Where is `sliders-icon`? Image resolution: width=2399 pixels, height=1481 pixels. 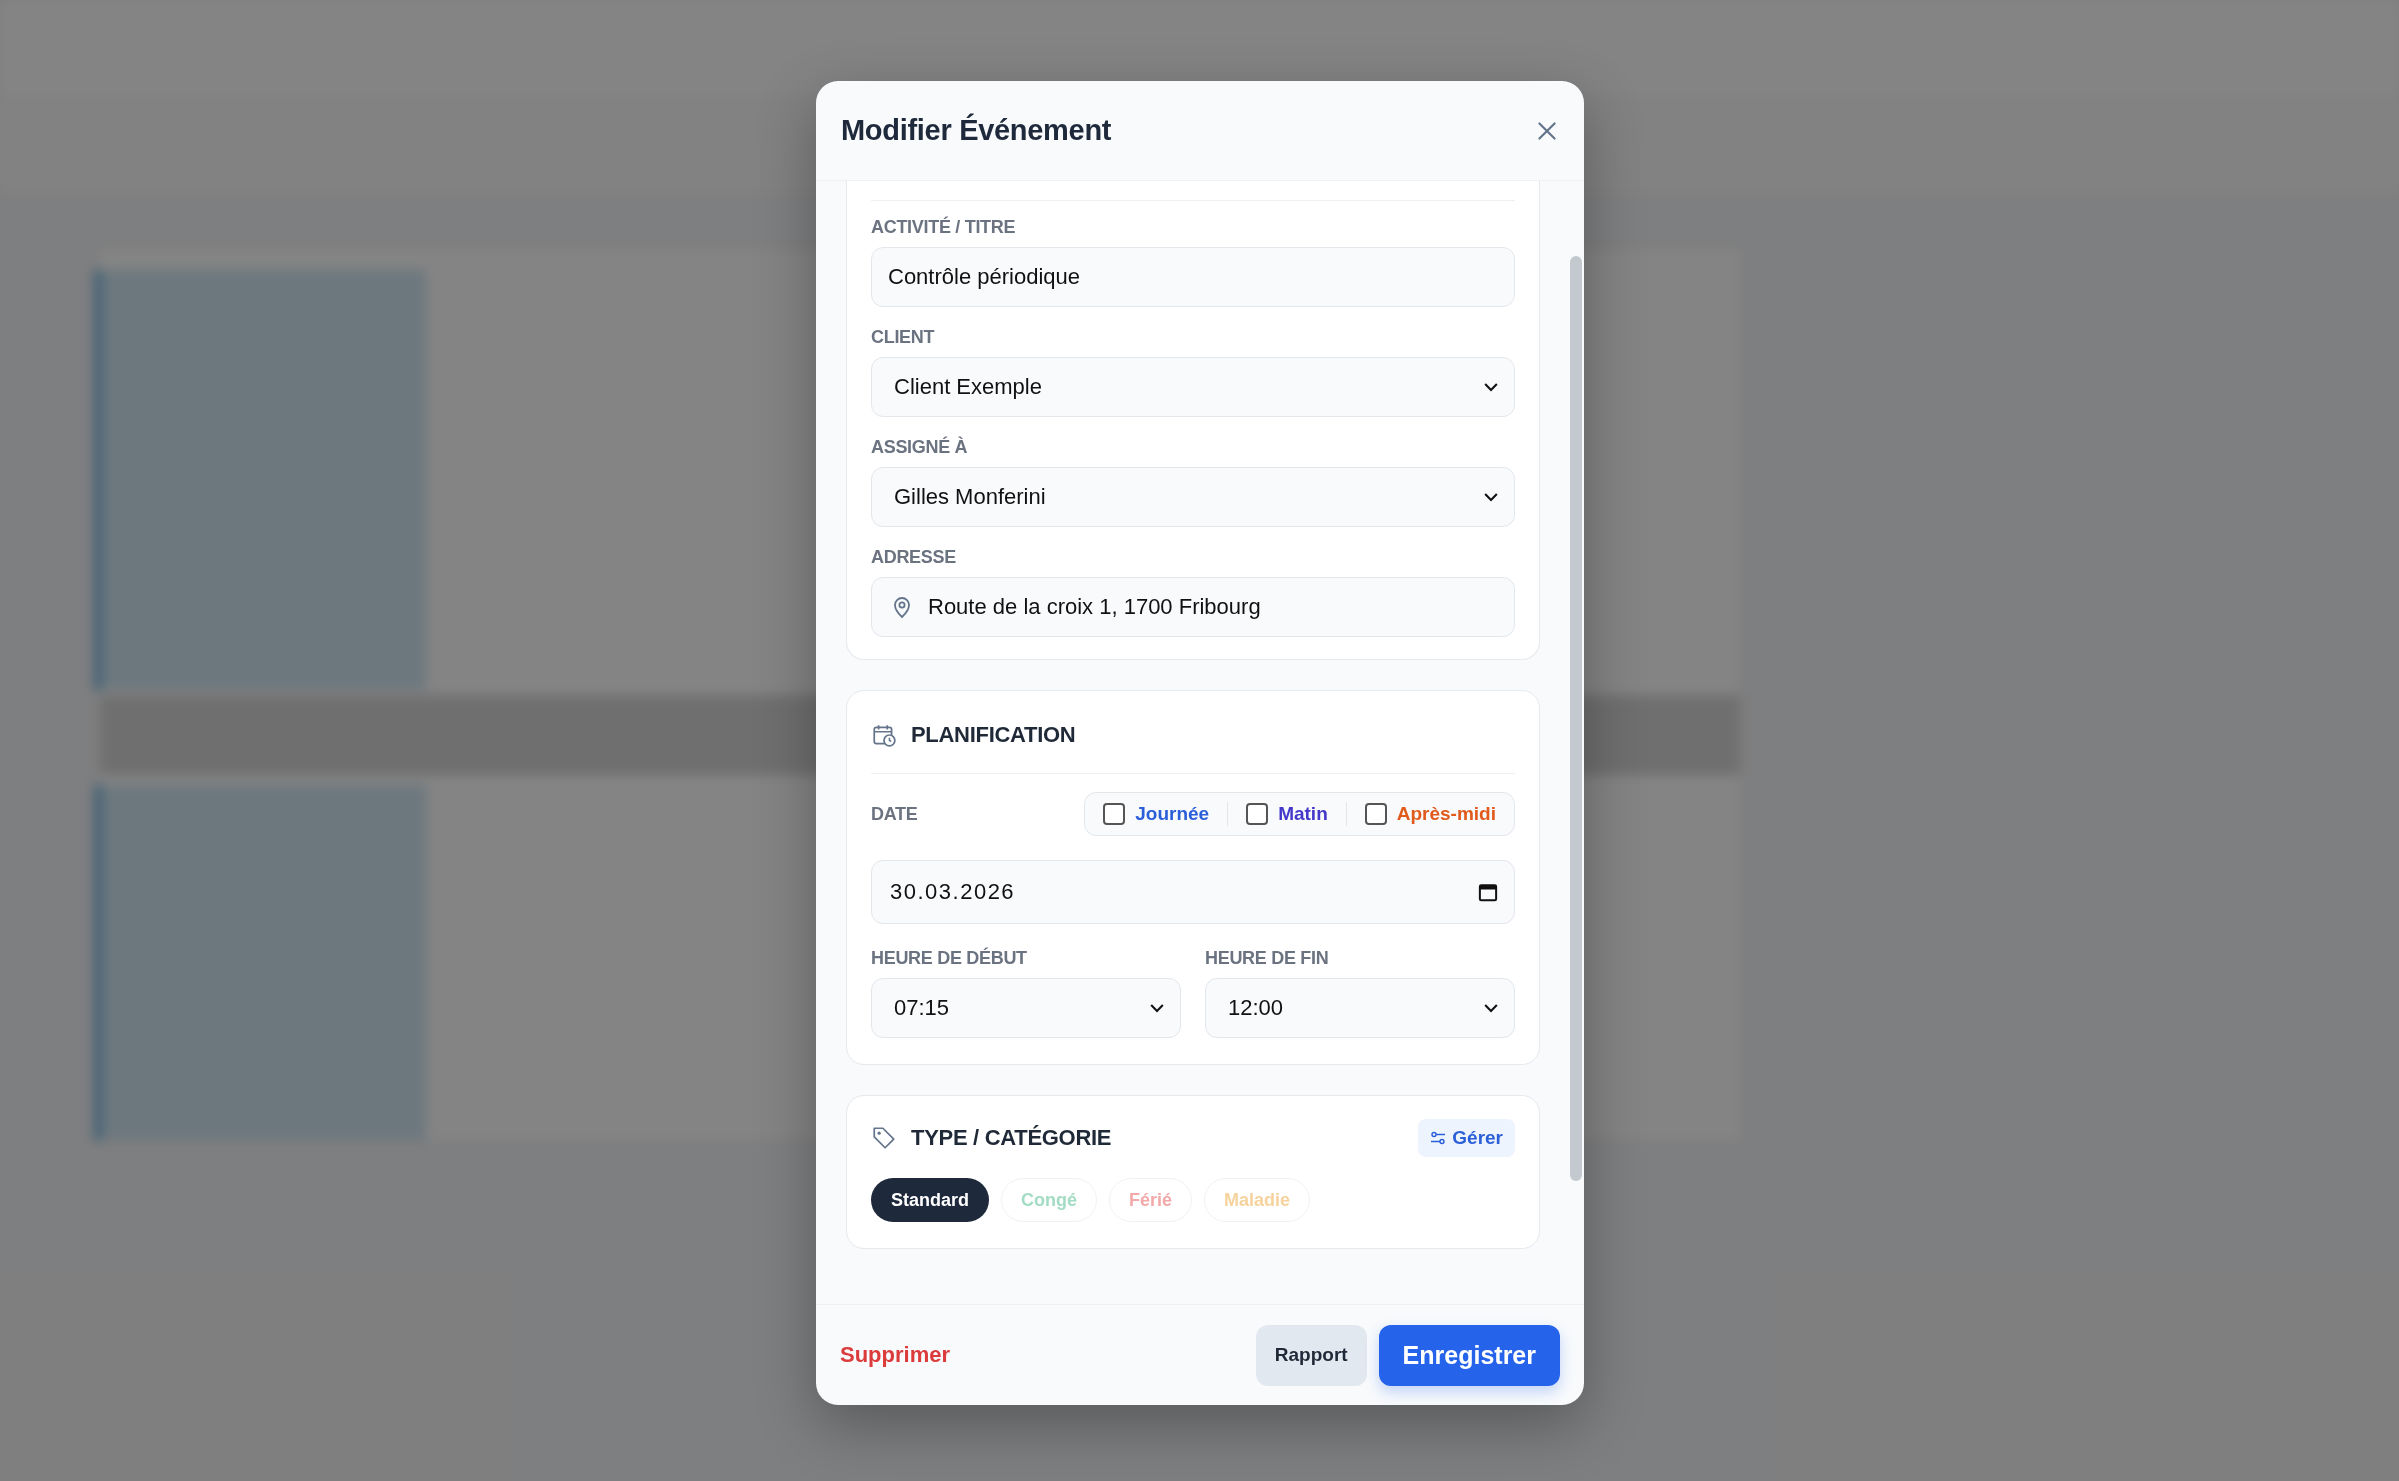
sliders-icon is located at coordinates (1438, 1138).